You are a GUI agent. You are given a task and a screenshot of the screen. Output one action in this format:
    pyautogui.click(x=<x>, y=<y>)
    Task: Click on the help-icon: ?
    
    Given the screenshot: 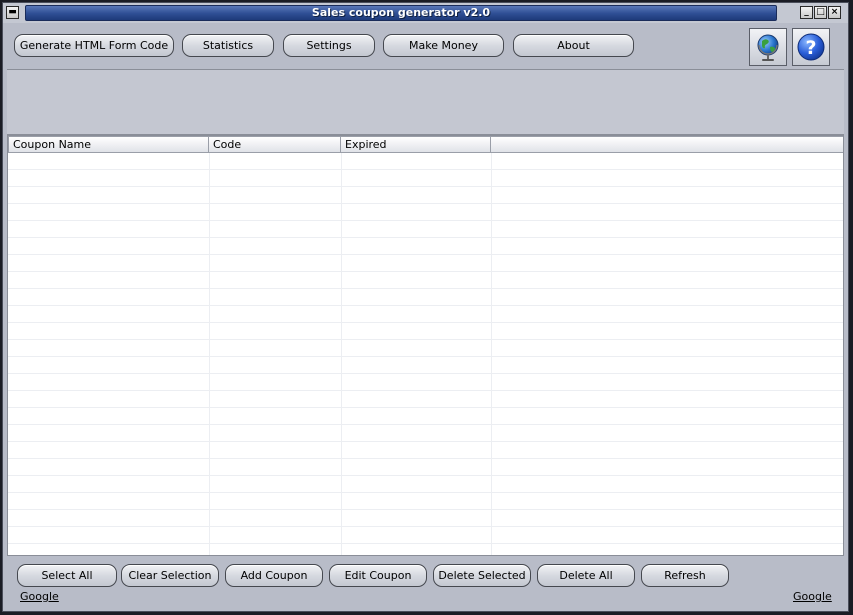 What is the action you would take?
    pyautogui.click(x=811, y=47)
    